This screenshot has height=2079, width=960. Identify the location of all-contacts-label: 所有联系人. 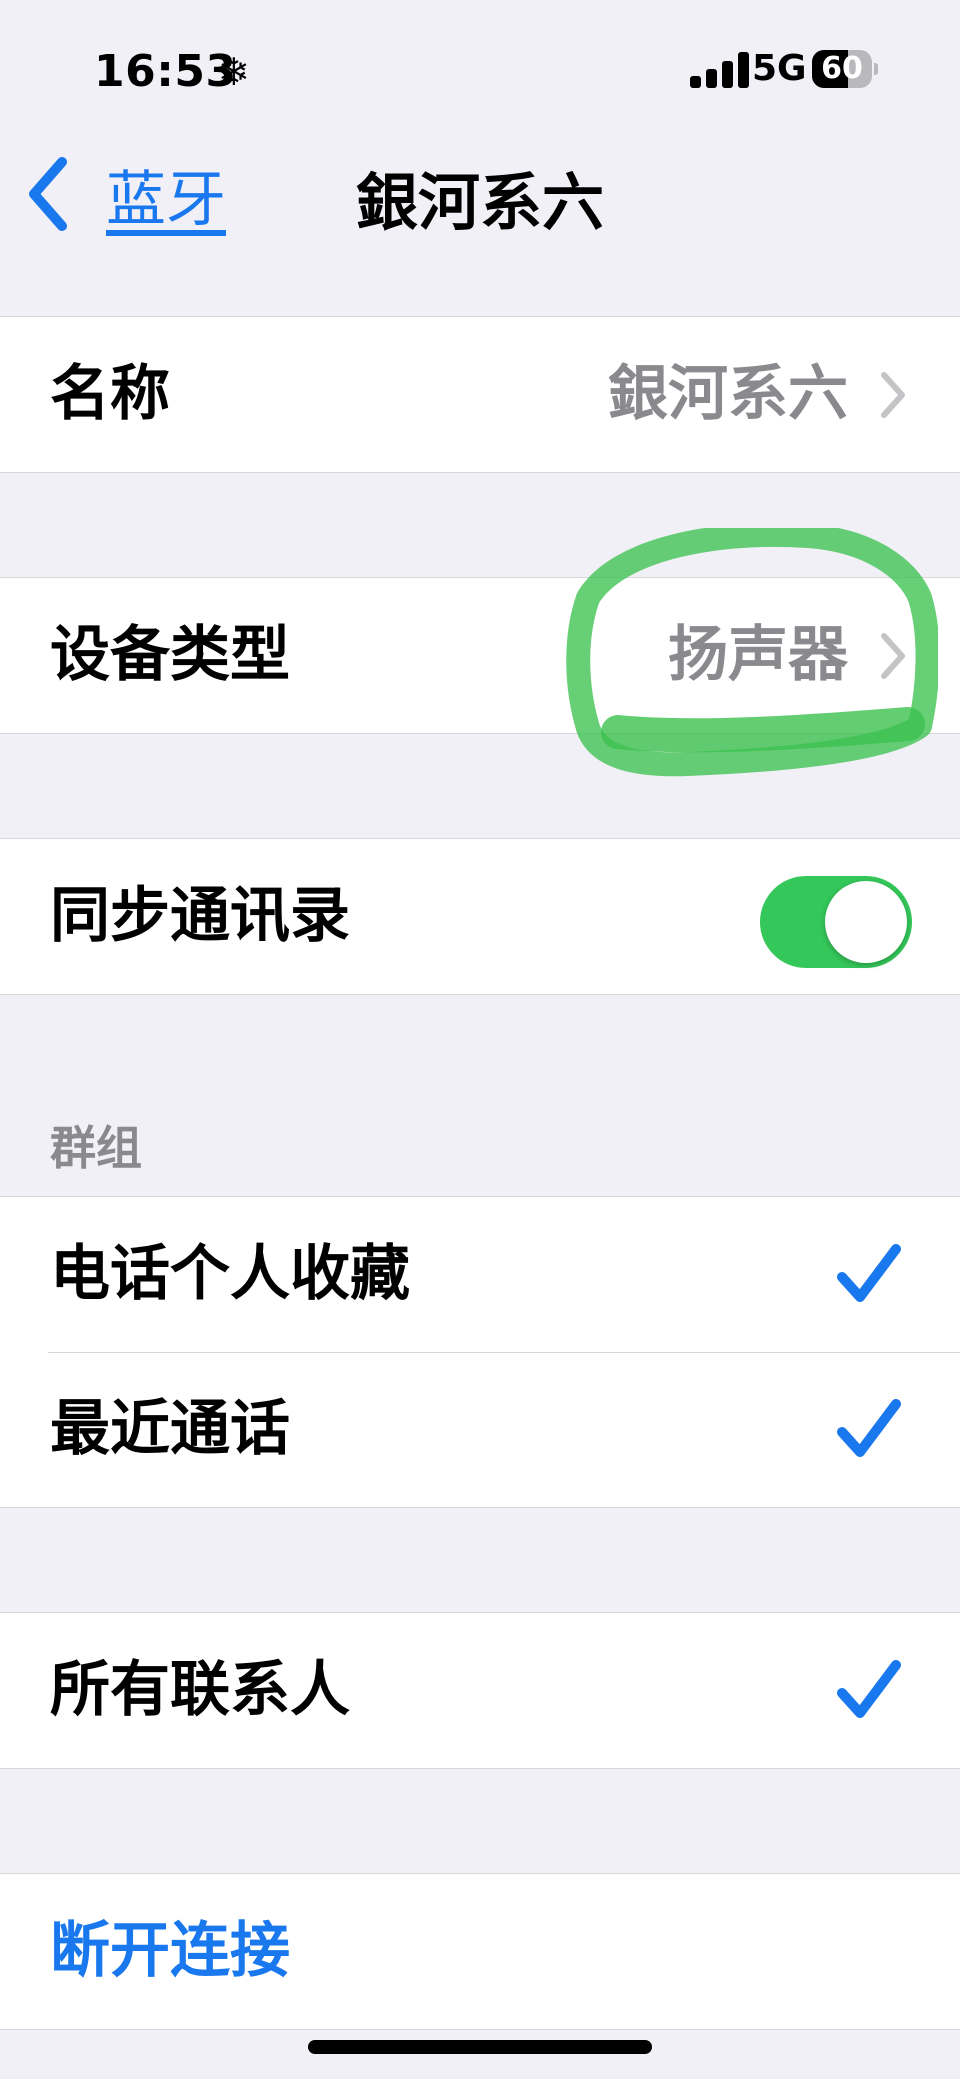
(200, 1690).